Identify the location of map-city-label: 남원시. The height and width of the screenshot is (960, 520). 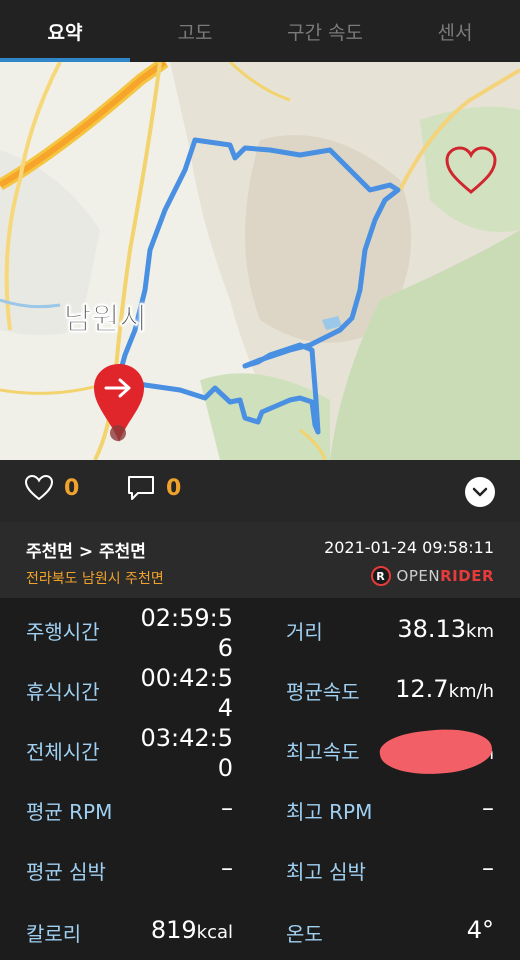
(105, 320).